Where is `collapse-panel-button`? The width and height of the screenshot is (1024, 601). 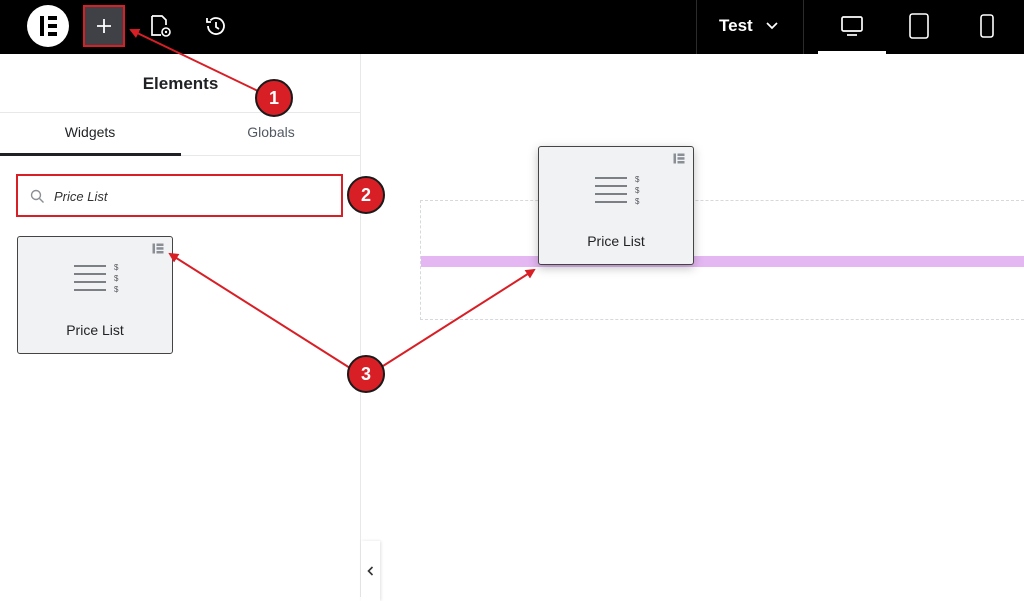 collapse-panel-button is located at coordinates (370, 571).